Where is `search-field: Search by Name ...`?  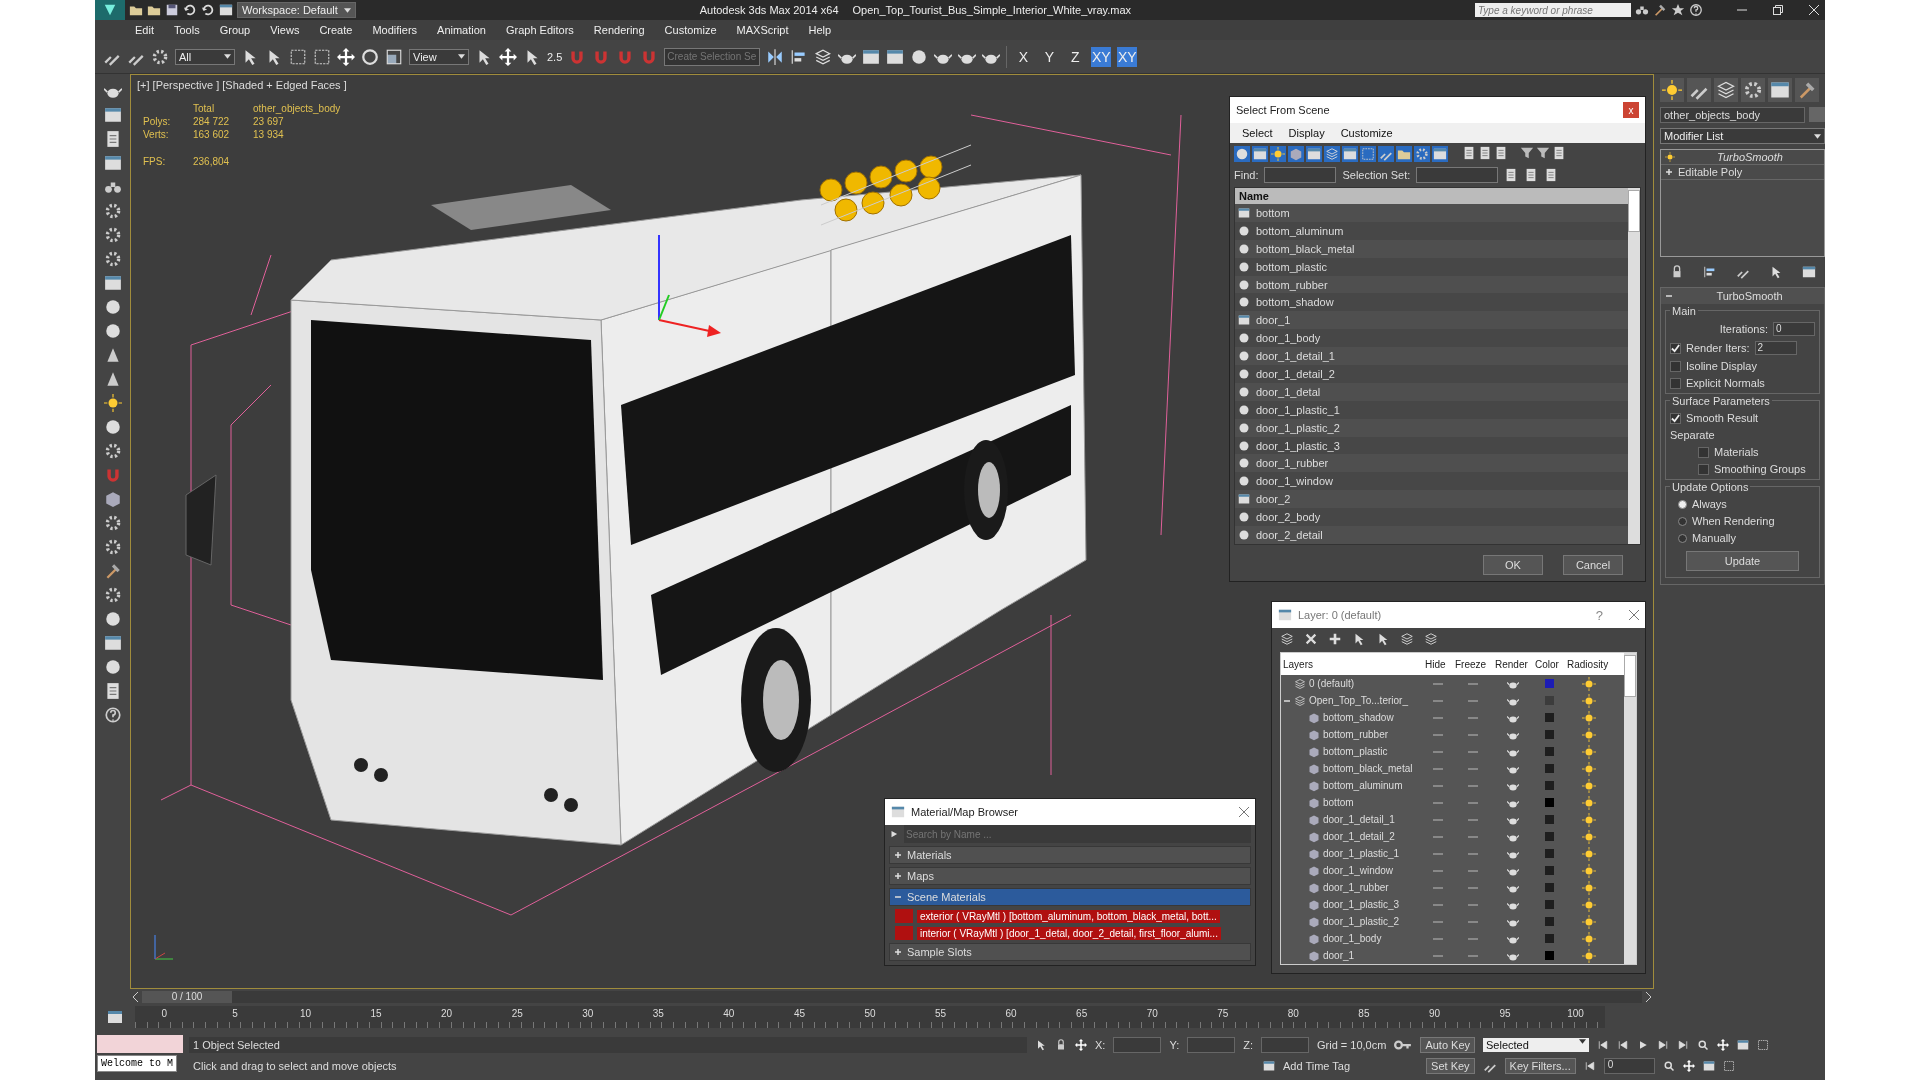 search-field: Search by Name ... is located at coordinates (1077, 834).